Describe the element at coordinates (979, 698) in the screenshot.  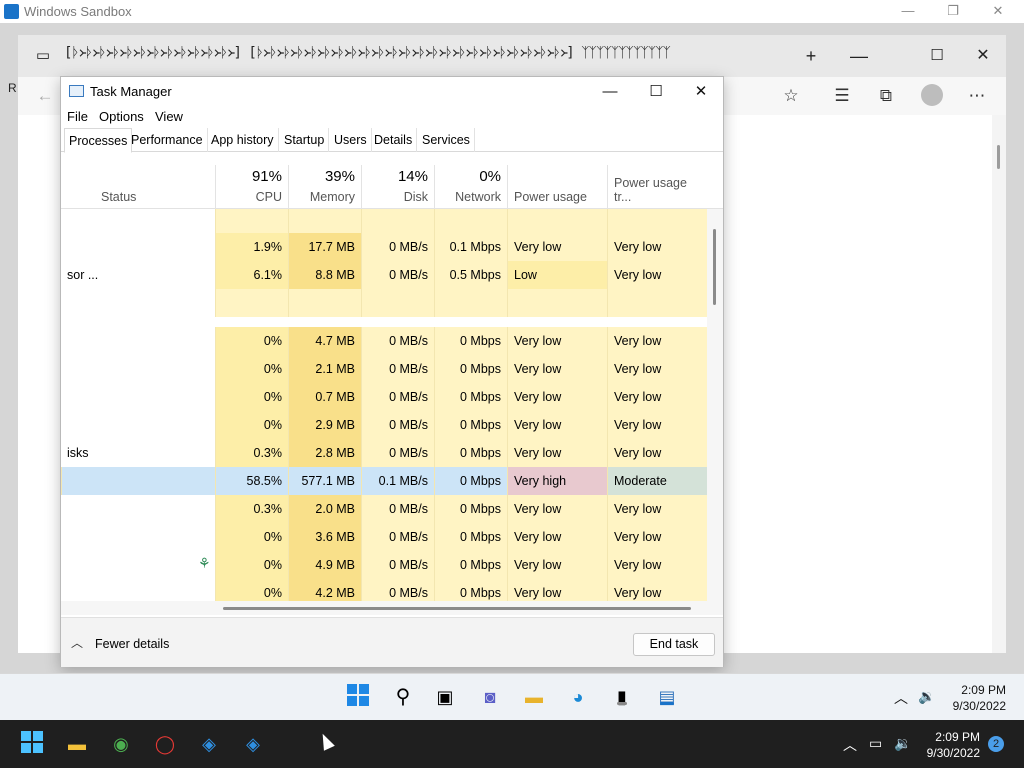
I see `sandbox-clock: 2:09 PM 9/30/2022` at that location.